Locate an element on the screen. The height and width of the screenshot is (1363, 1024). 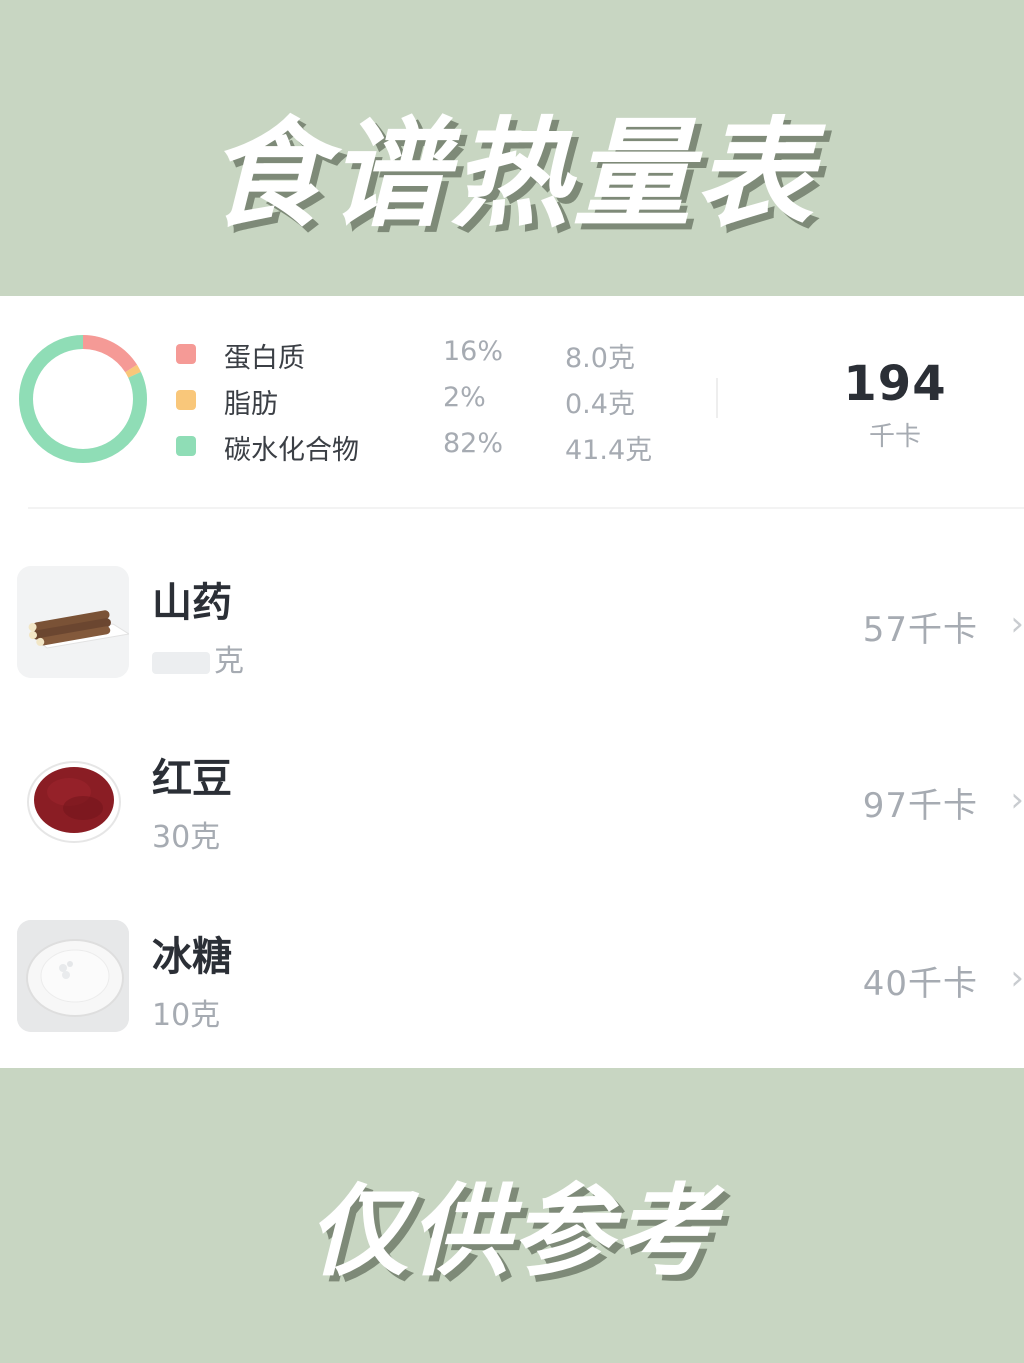
macro-percent: 82% is located at coordinates (473, 443).